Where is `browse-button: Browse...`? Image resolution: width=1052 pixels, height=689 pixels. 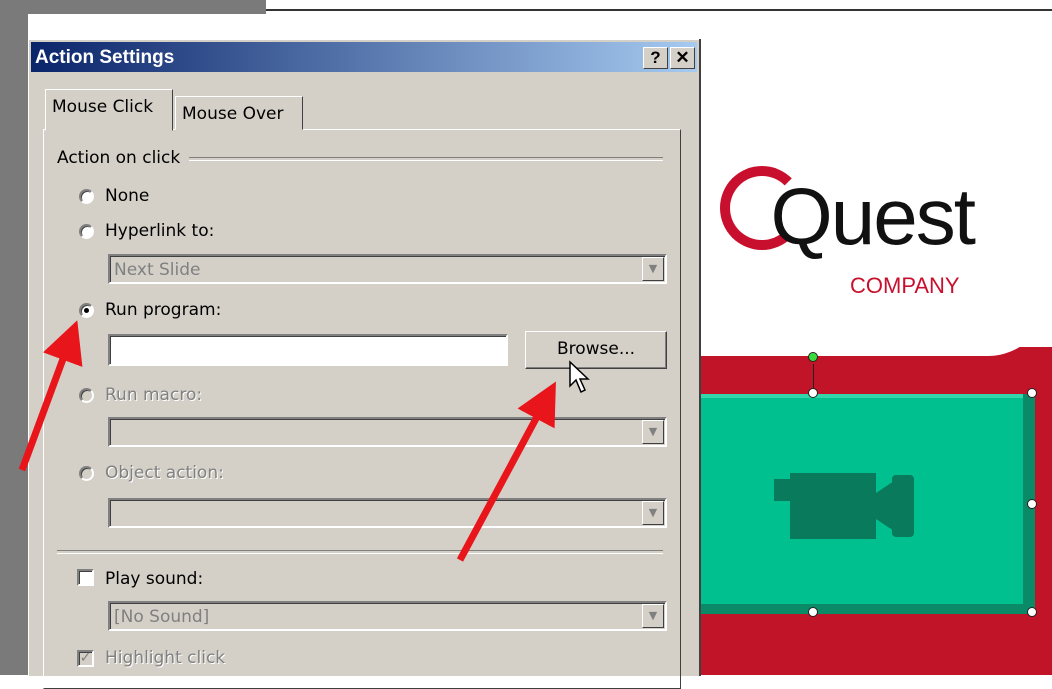
browse-button: Browse... is located at coordinates (596, 350).